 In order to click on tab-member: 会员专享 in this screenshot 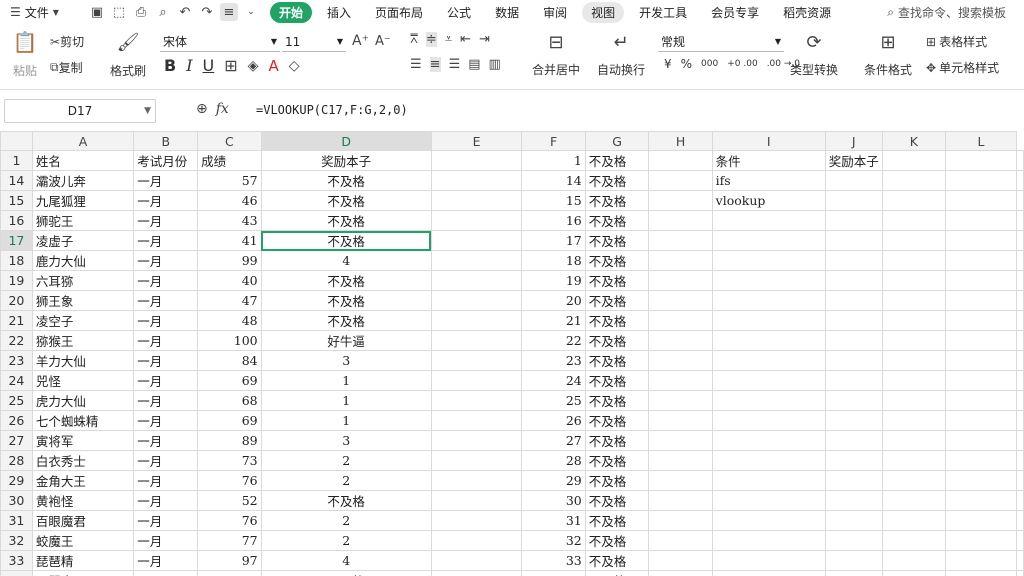, I will do `click(735, 12)`.